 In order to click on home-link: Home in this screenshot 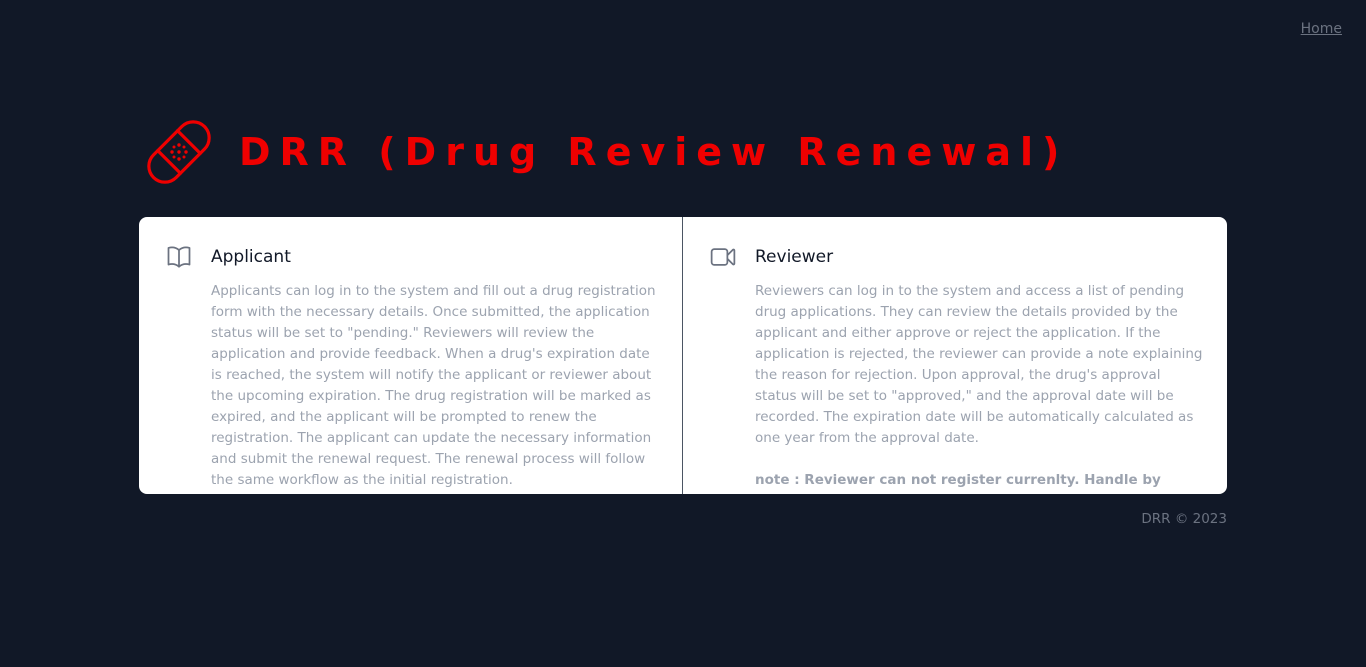, I will do `click(1321, 29)`.